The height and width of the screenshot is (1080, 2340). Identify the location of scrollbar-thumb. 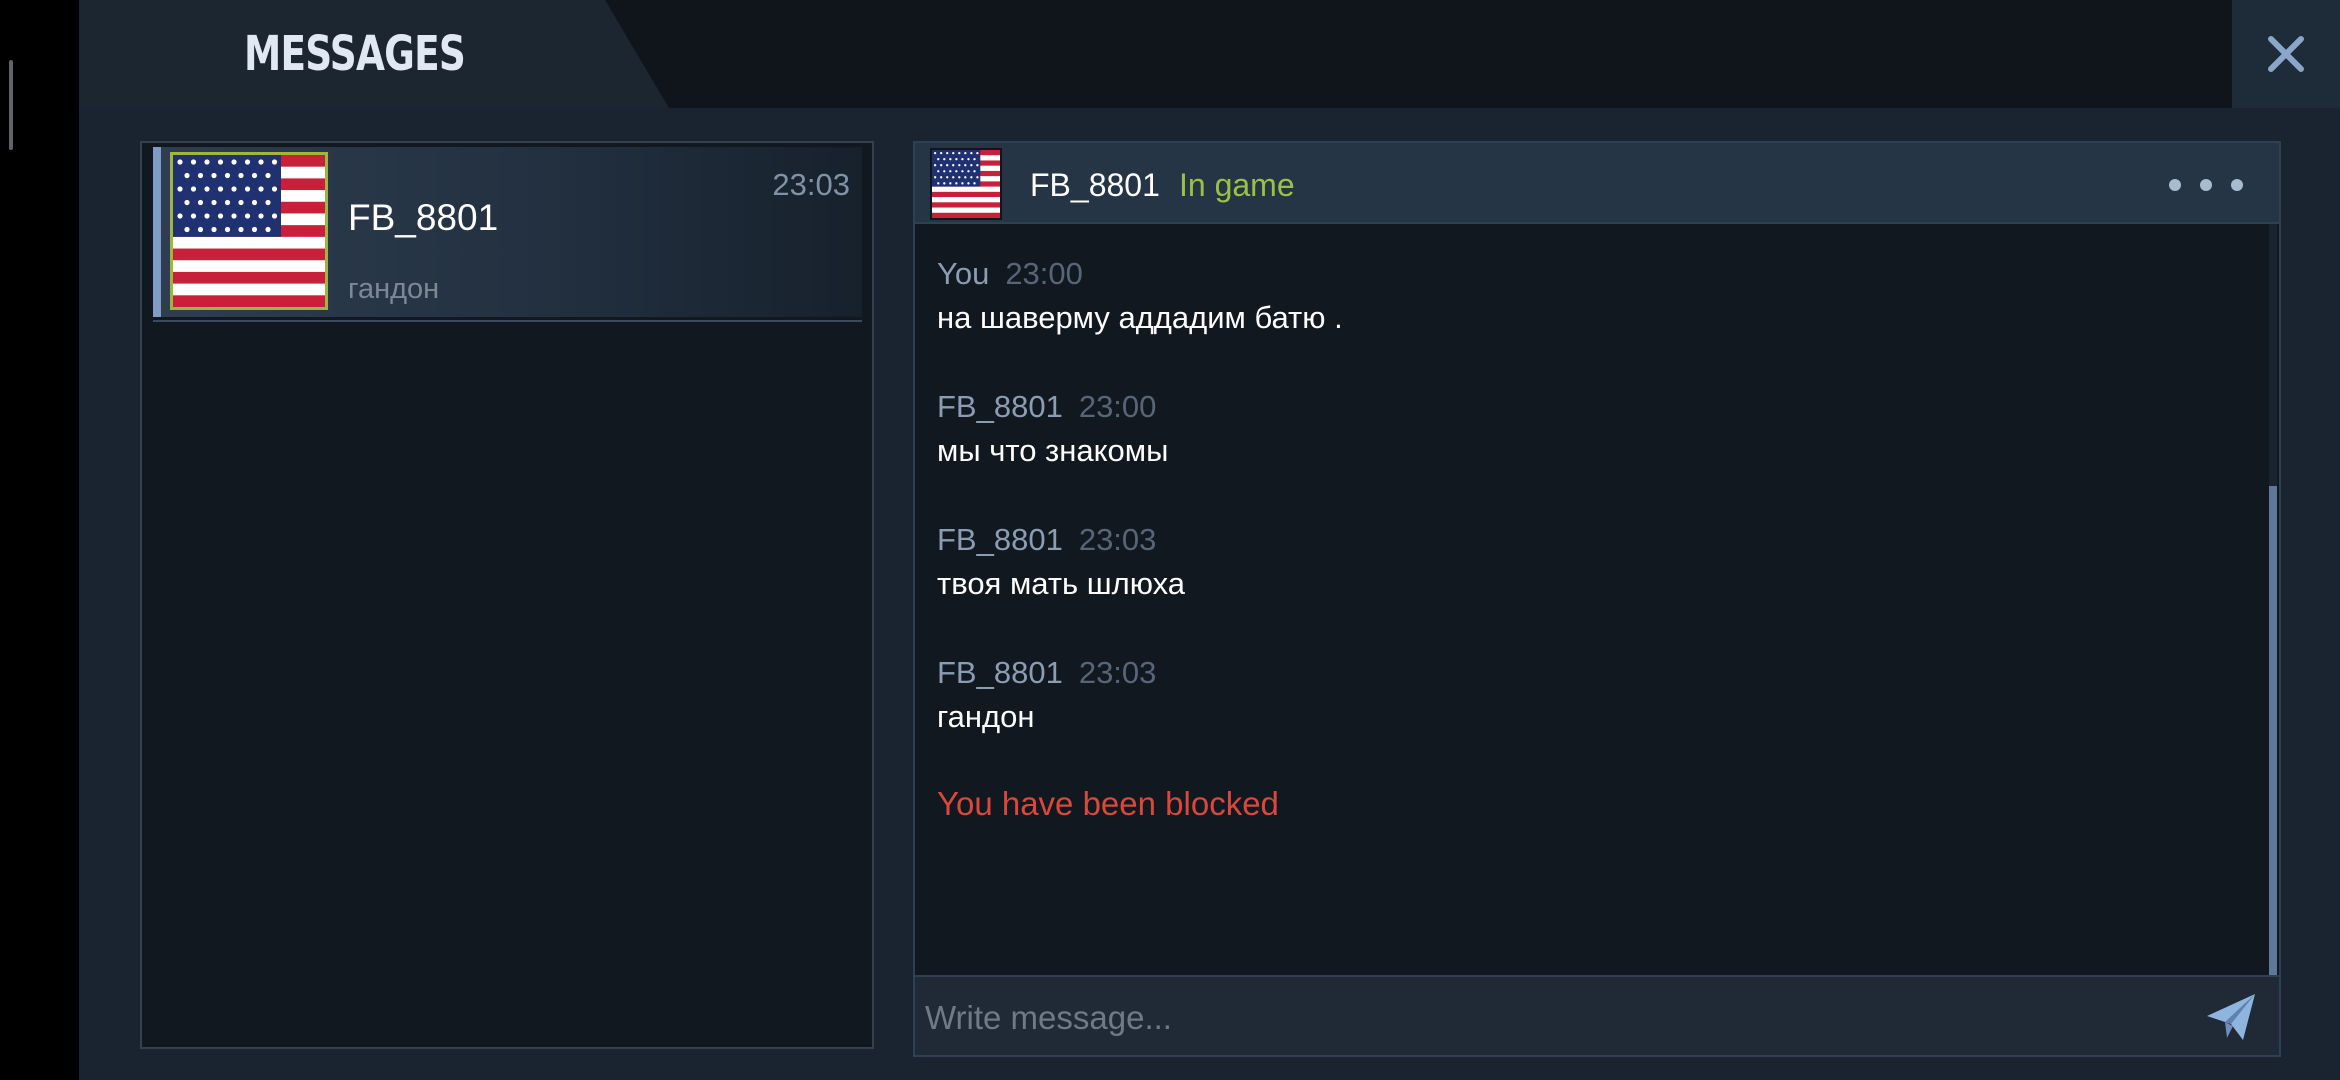
(2273, 730).